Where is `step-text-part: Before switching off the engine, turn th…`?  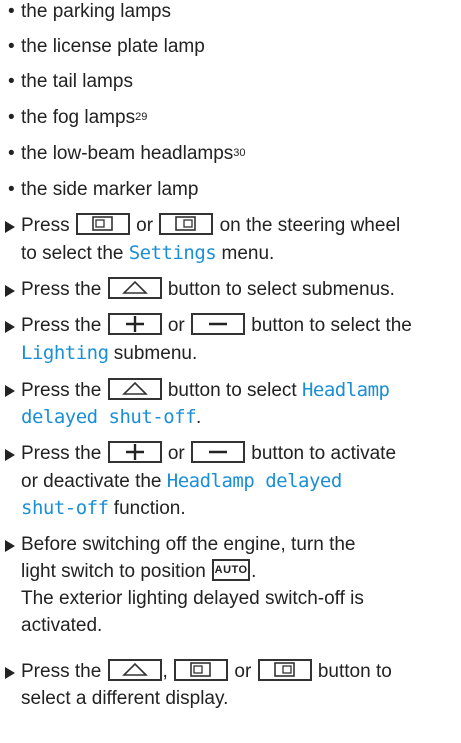
step-text-part: Before switching off the engine, turn th… is located at coordinates (188, 544).